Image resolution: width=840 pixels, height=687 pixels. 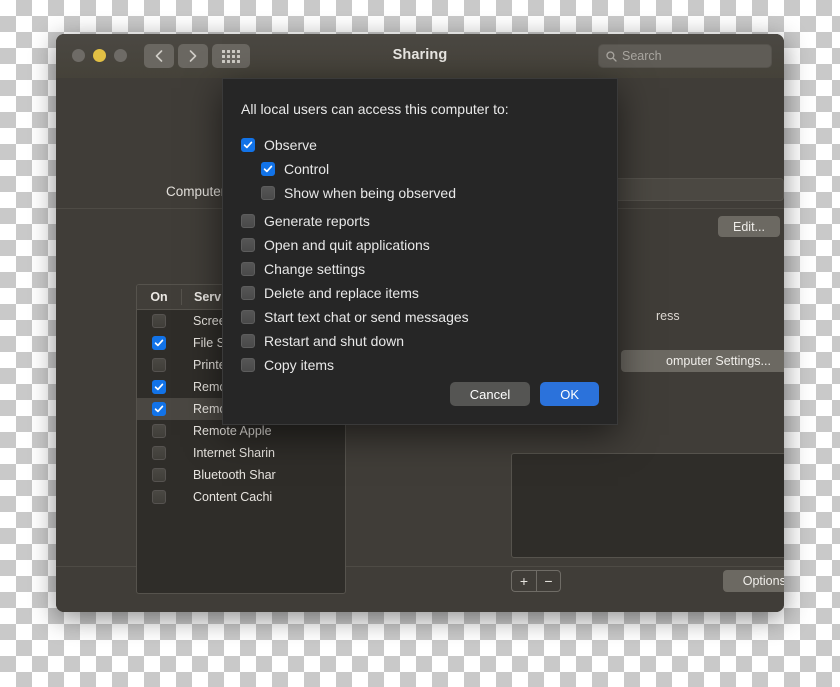 I want to click on users-list-box, so click(x=647, y=505).